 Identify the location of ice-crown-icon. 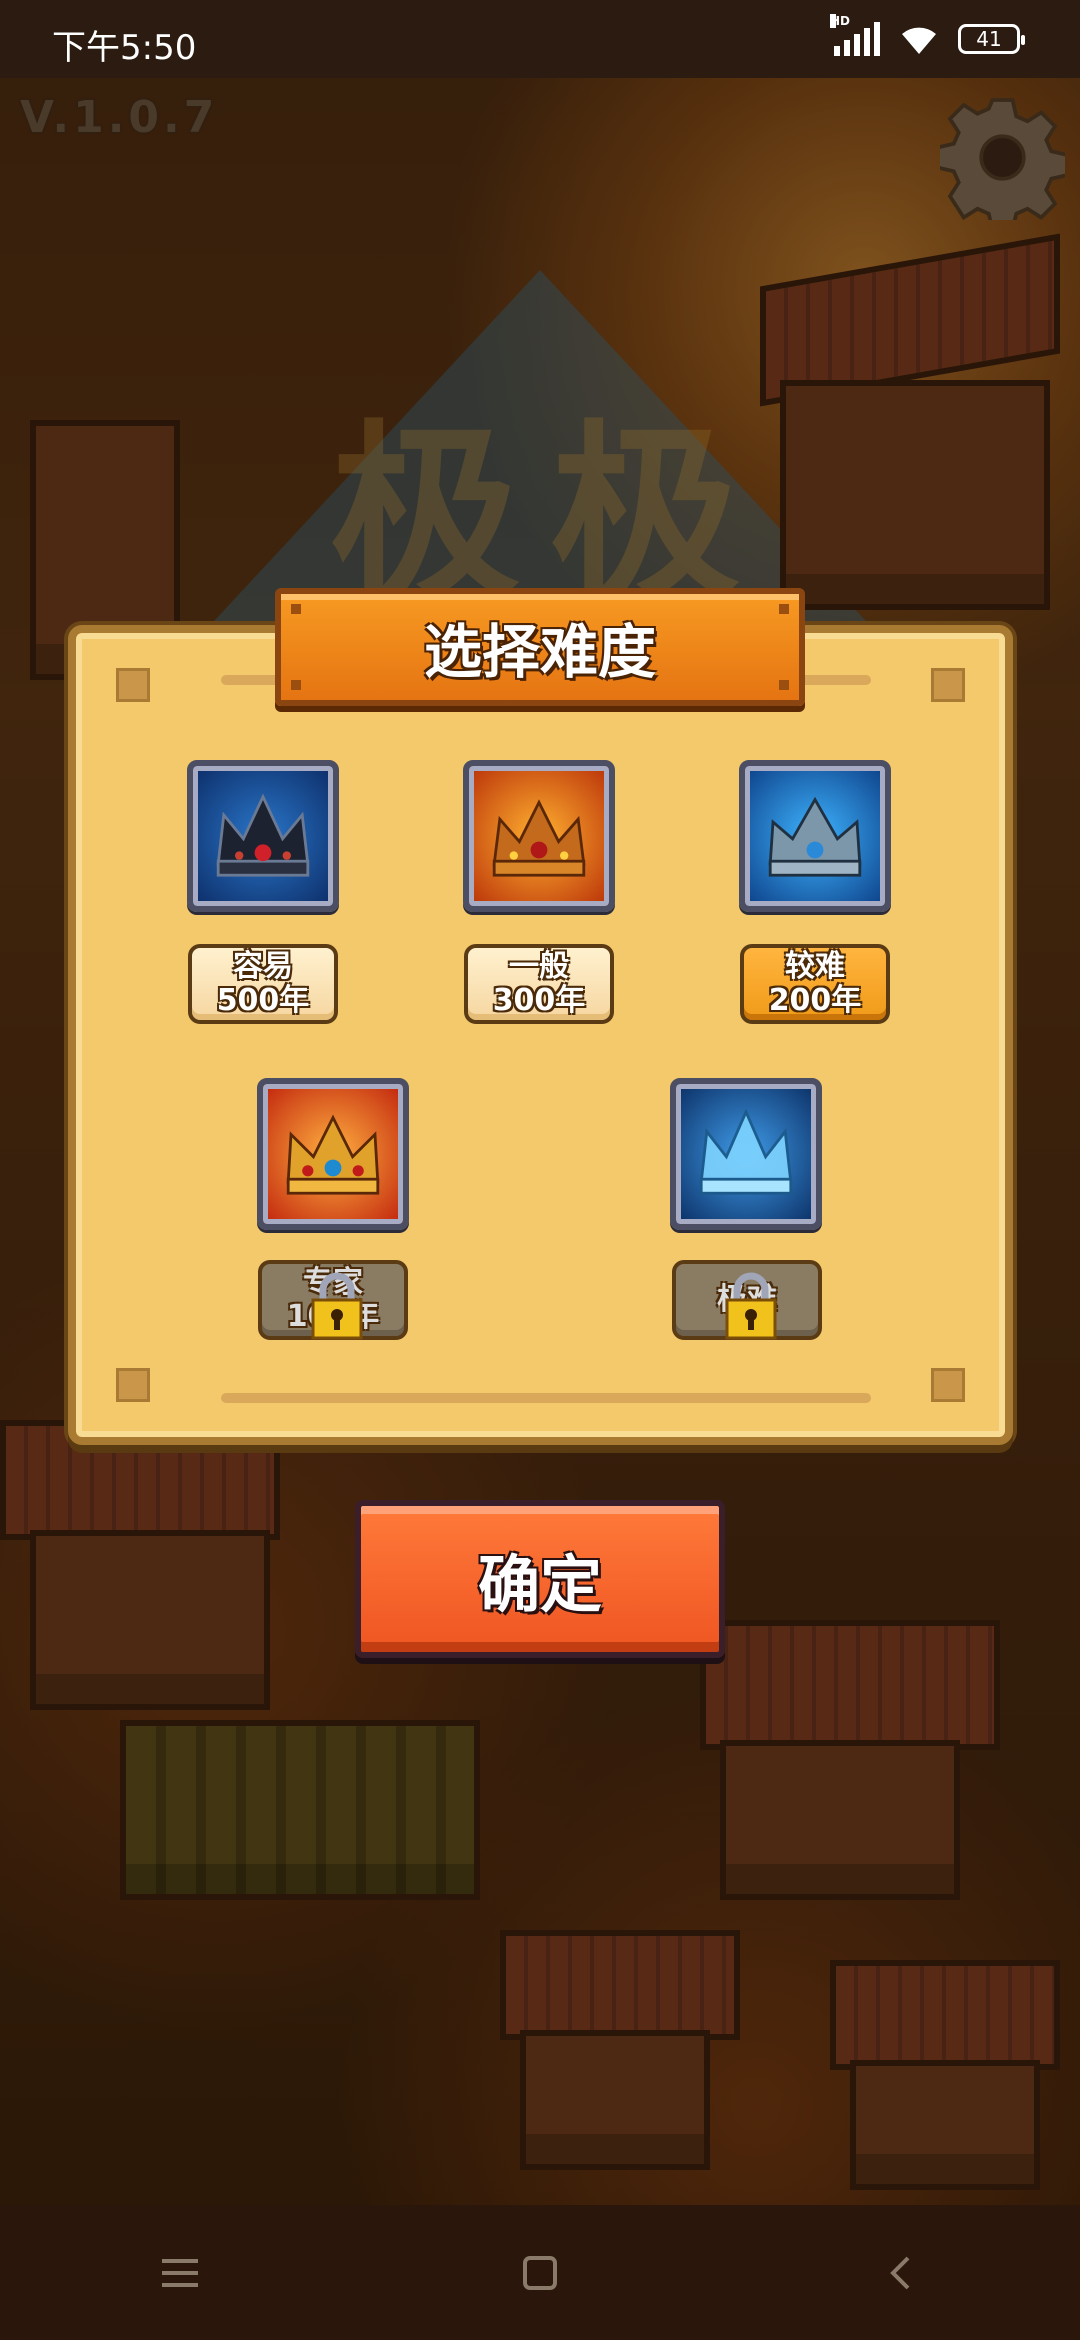
(746, 1151).